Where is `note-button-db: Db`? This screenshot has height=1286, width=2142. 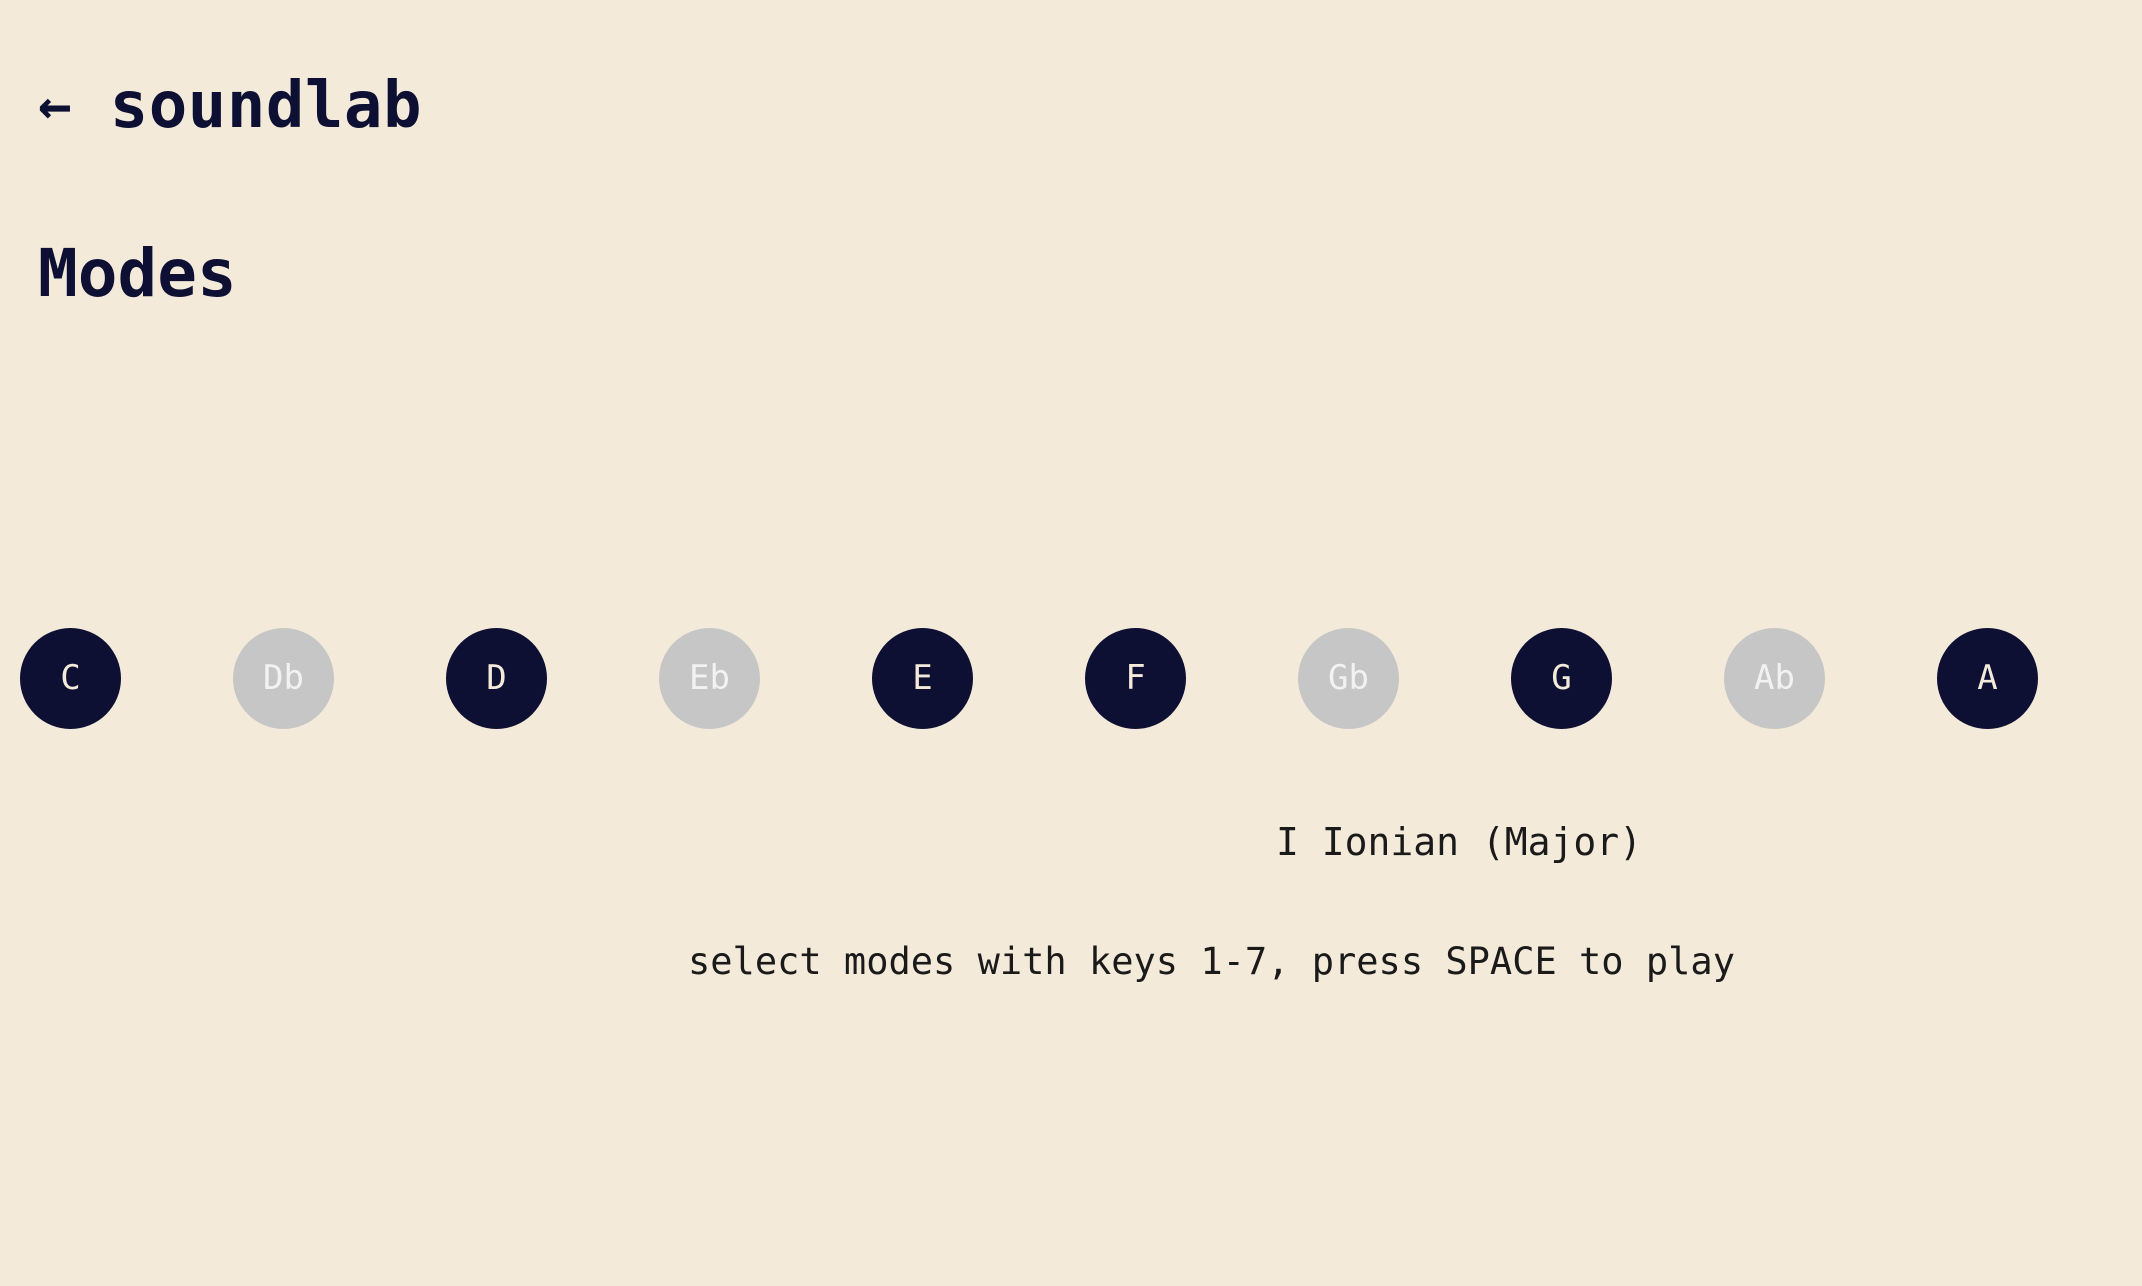 note-button-db: Db is located at coordinates (283, 678).